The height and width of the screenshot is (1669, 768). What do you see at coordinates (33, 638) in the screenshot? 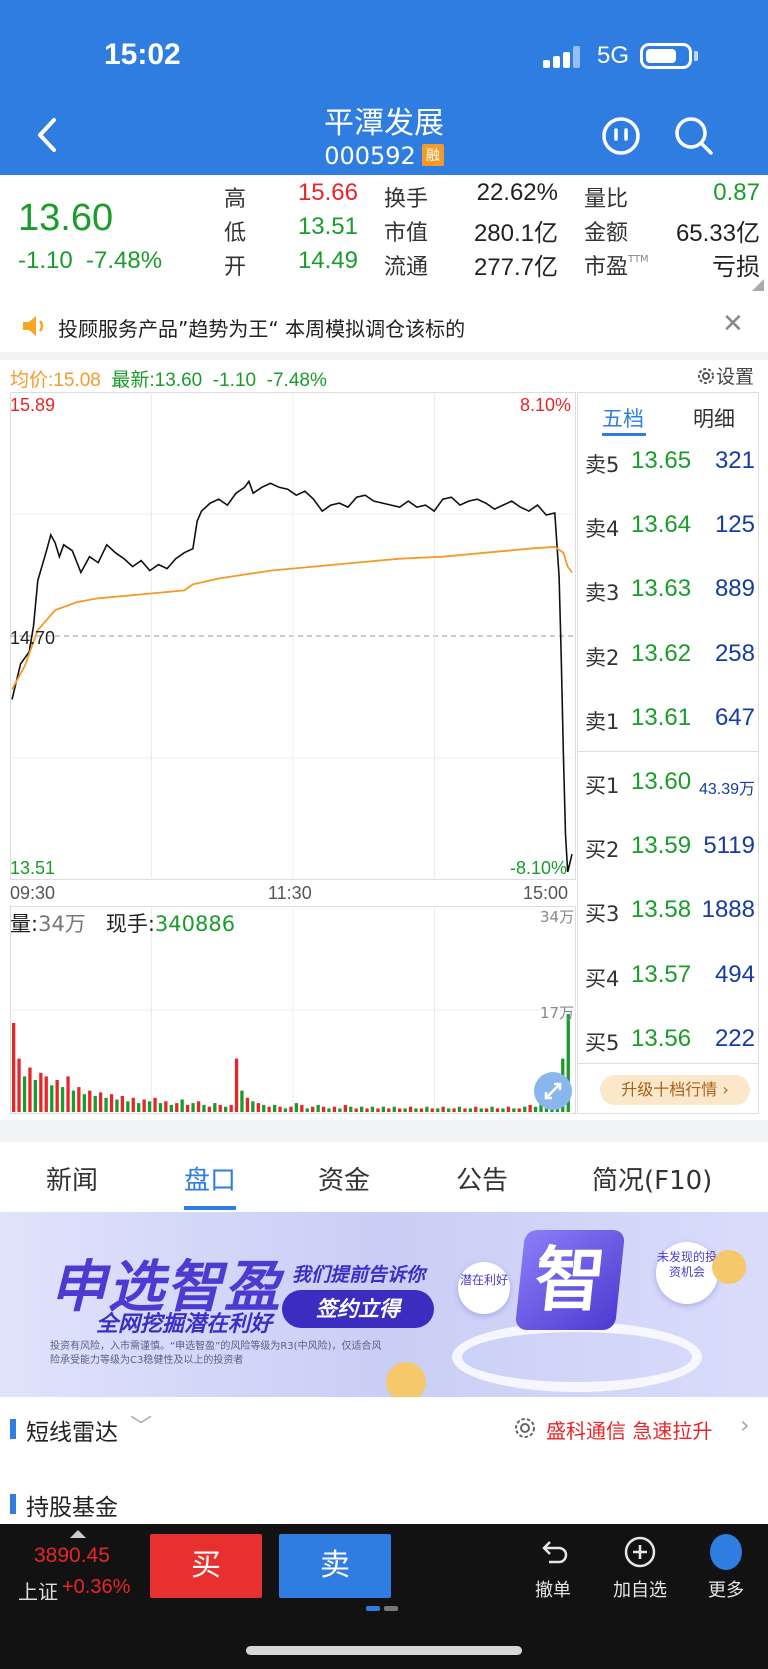
I see `y-label-mid: 14.70` at bounding box center [33, 638].